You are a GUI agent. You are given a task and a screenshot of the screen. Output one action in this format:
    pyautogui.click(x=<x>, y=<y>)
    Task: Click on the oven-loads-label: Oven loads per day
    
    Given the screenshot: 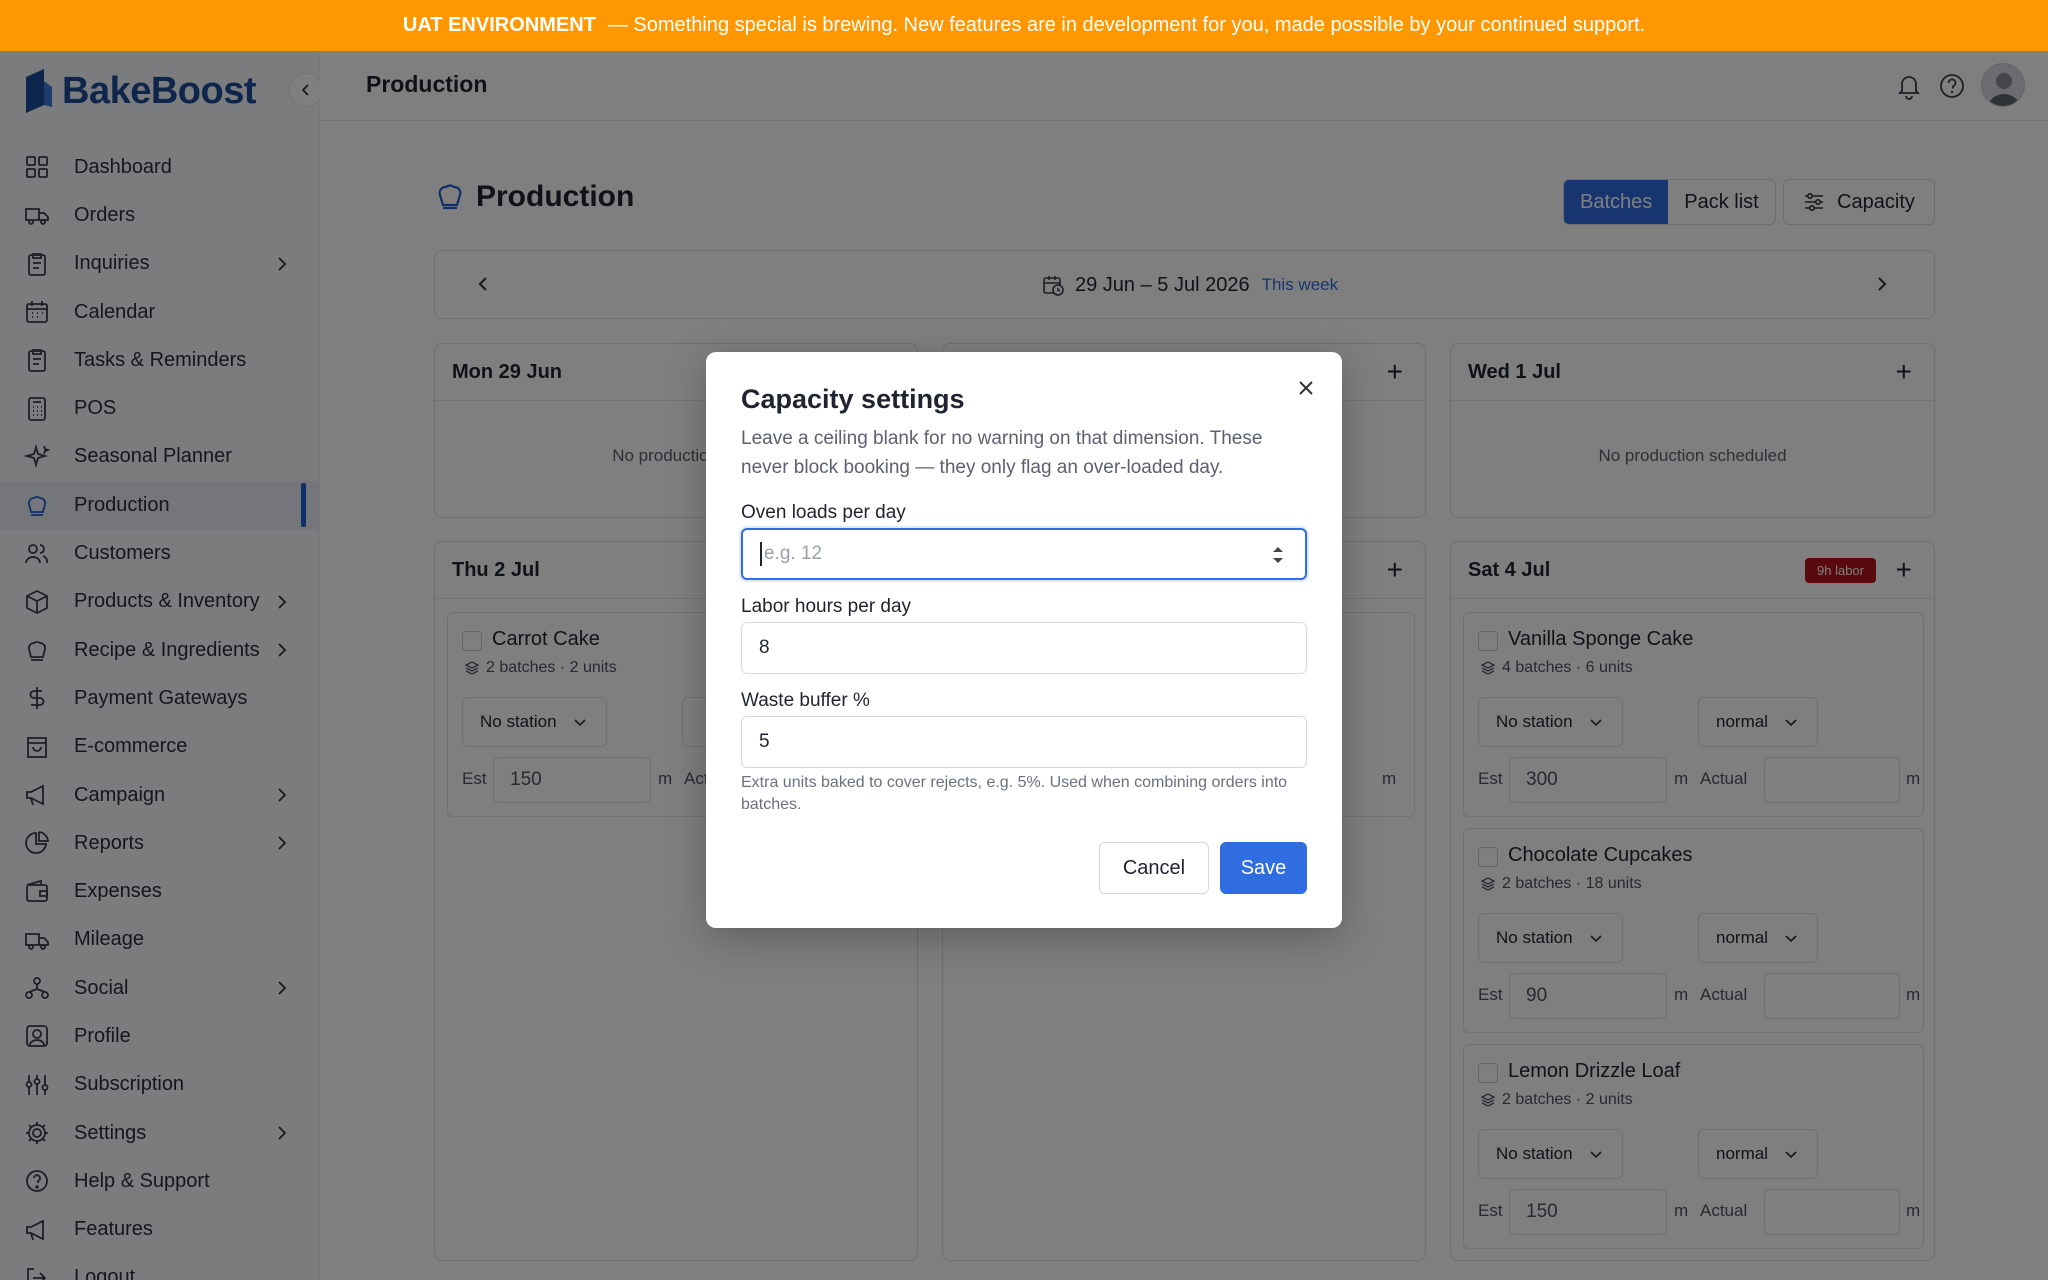 What is the action you would take?
    pyautogui.click(x=823, y=512)
    